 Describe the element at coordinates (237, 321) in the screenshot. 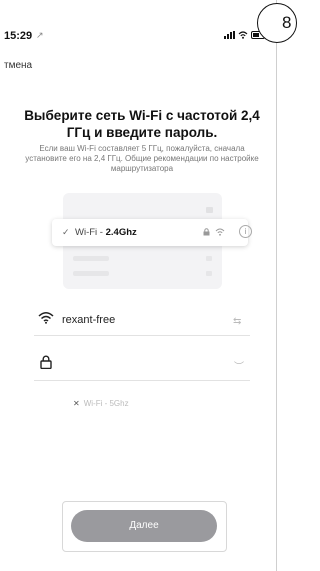

I see `switch-network-icon: ⇆` at that location.